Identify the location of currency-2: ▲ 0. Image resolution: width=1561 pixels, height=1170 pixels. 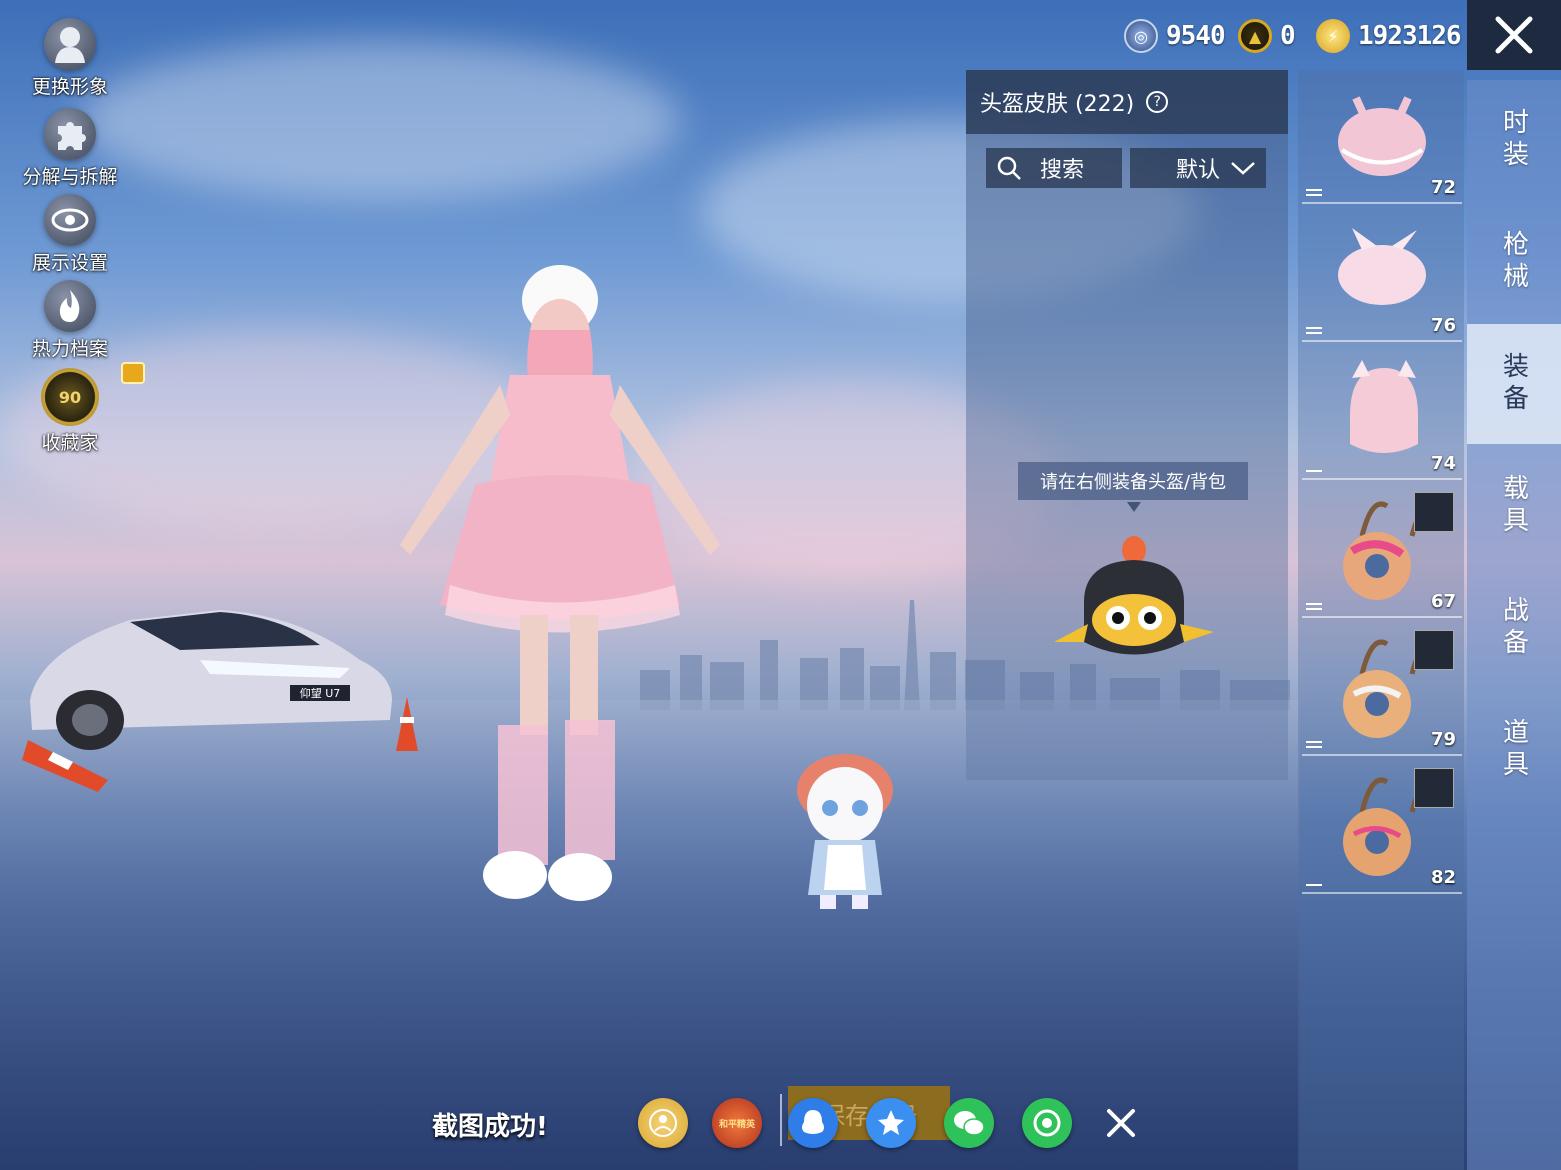
(1267, 36).